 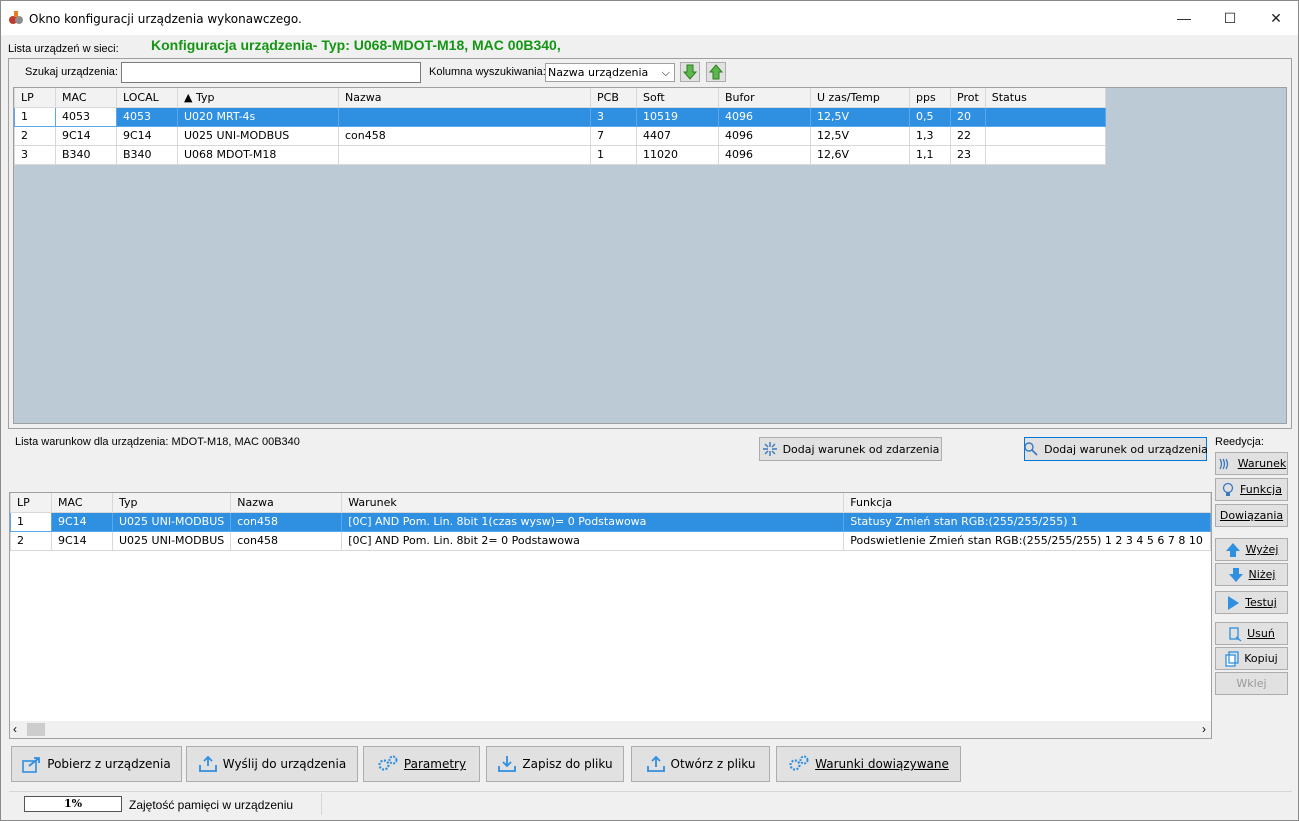 I want to click on close-button: ✕, so click(x=1276, y=18).